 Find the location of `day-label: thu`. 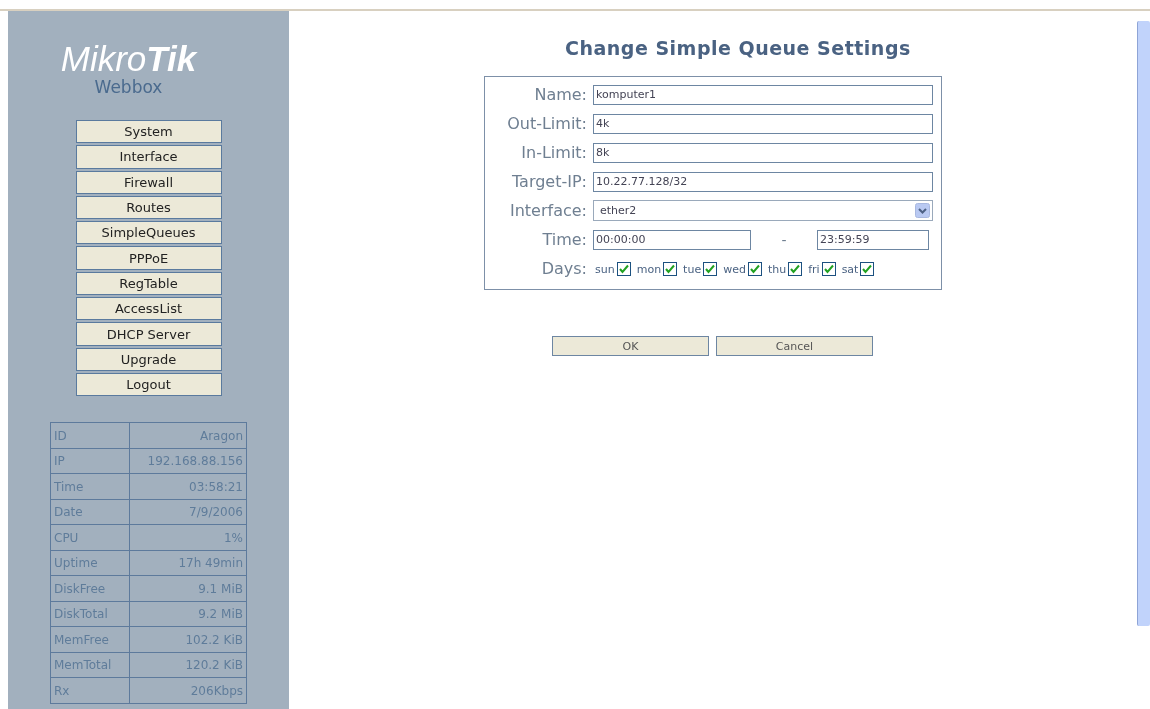

day-label: thu is located at coordinates (777, 269).